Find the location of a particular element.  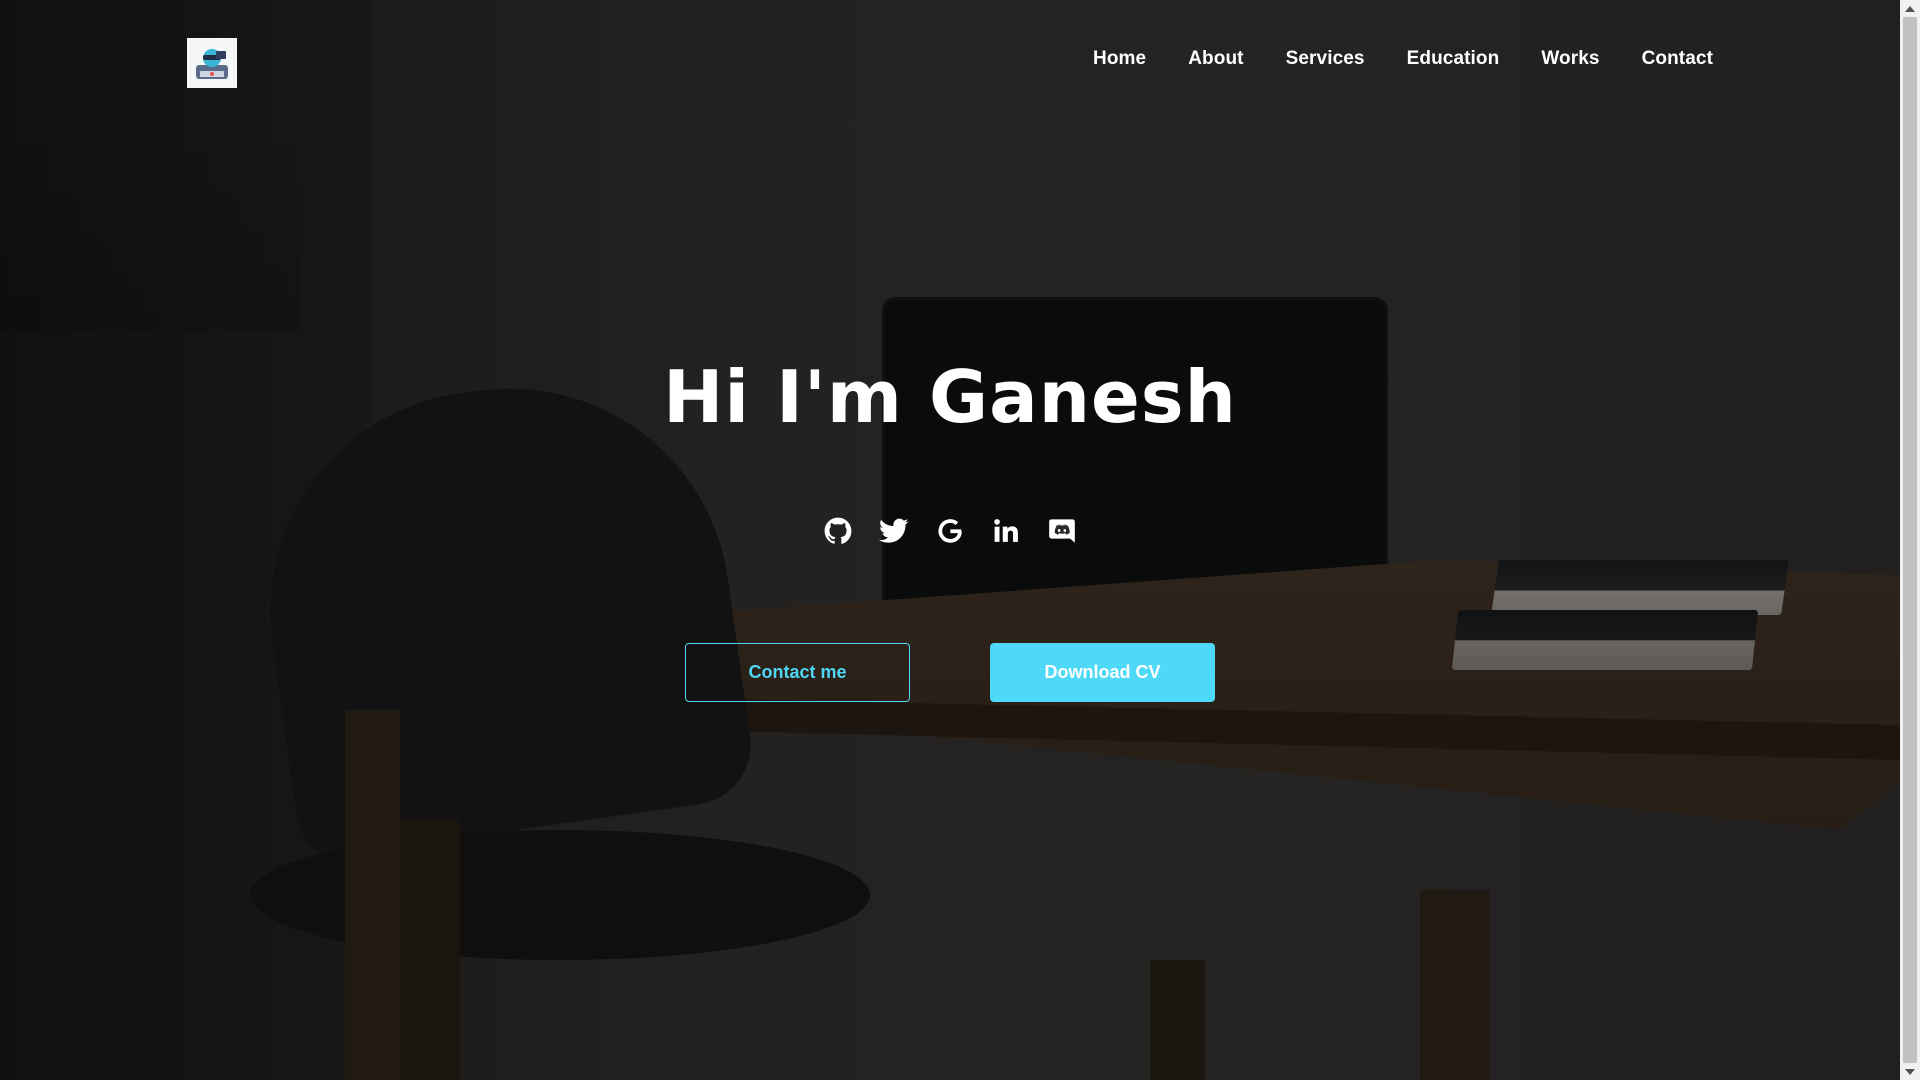

download-cv-button: Download CV is located at coordinates (1102, 672).